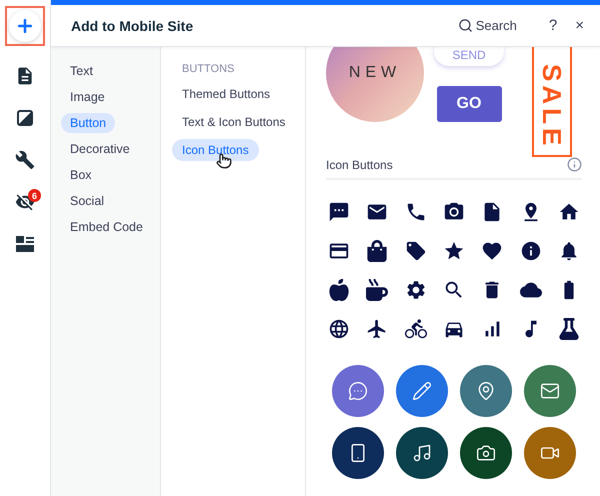 The width and height of the screenshot is (600, 496). Describe the element at coordinates (415, 251) in the screenshot. I see `tag-icon` at that location.